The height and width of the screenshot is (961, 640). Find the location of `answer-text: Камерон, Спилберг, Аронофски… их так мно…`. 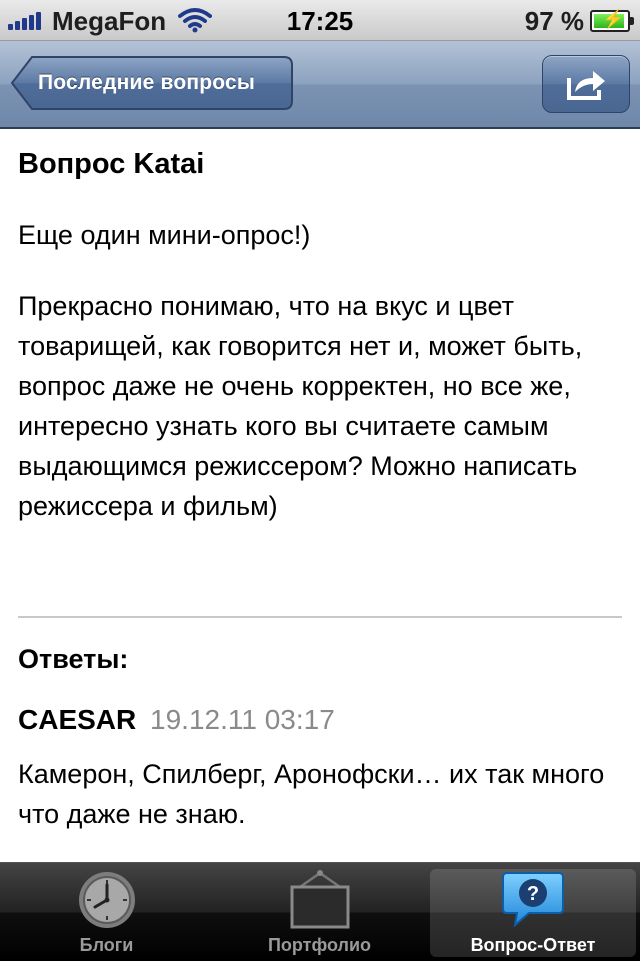

answer-text: Камерон, Спилберг, Аронофски… их так мно… is located at coordinates (311, 794).